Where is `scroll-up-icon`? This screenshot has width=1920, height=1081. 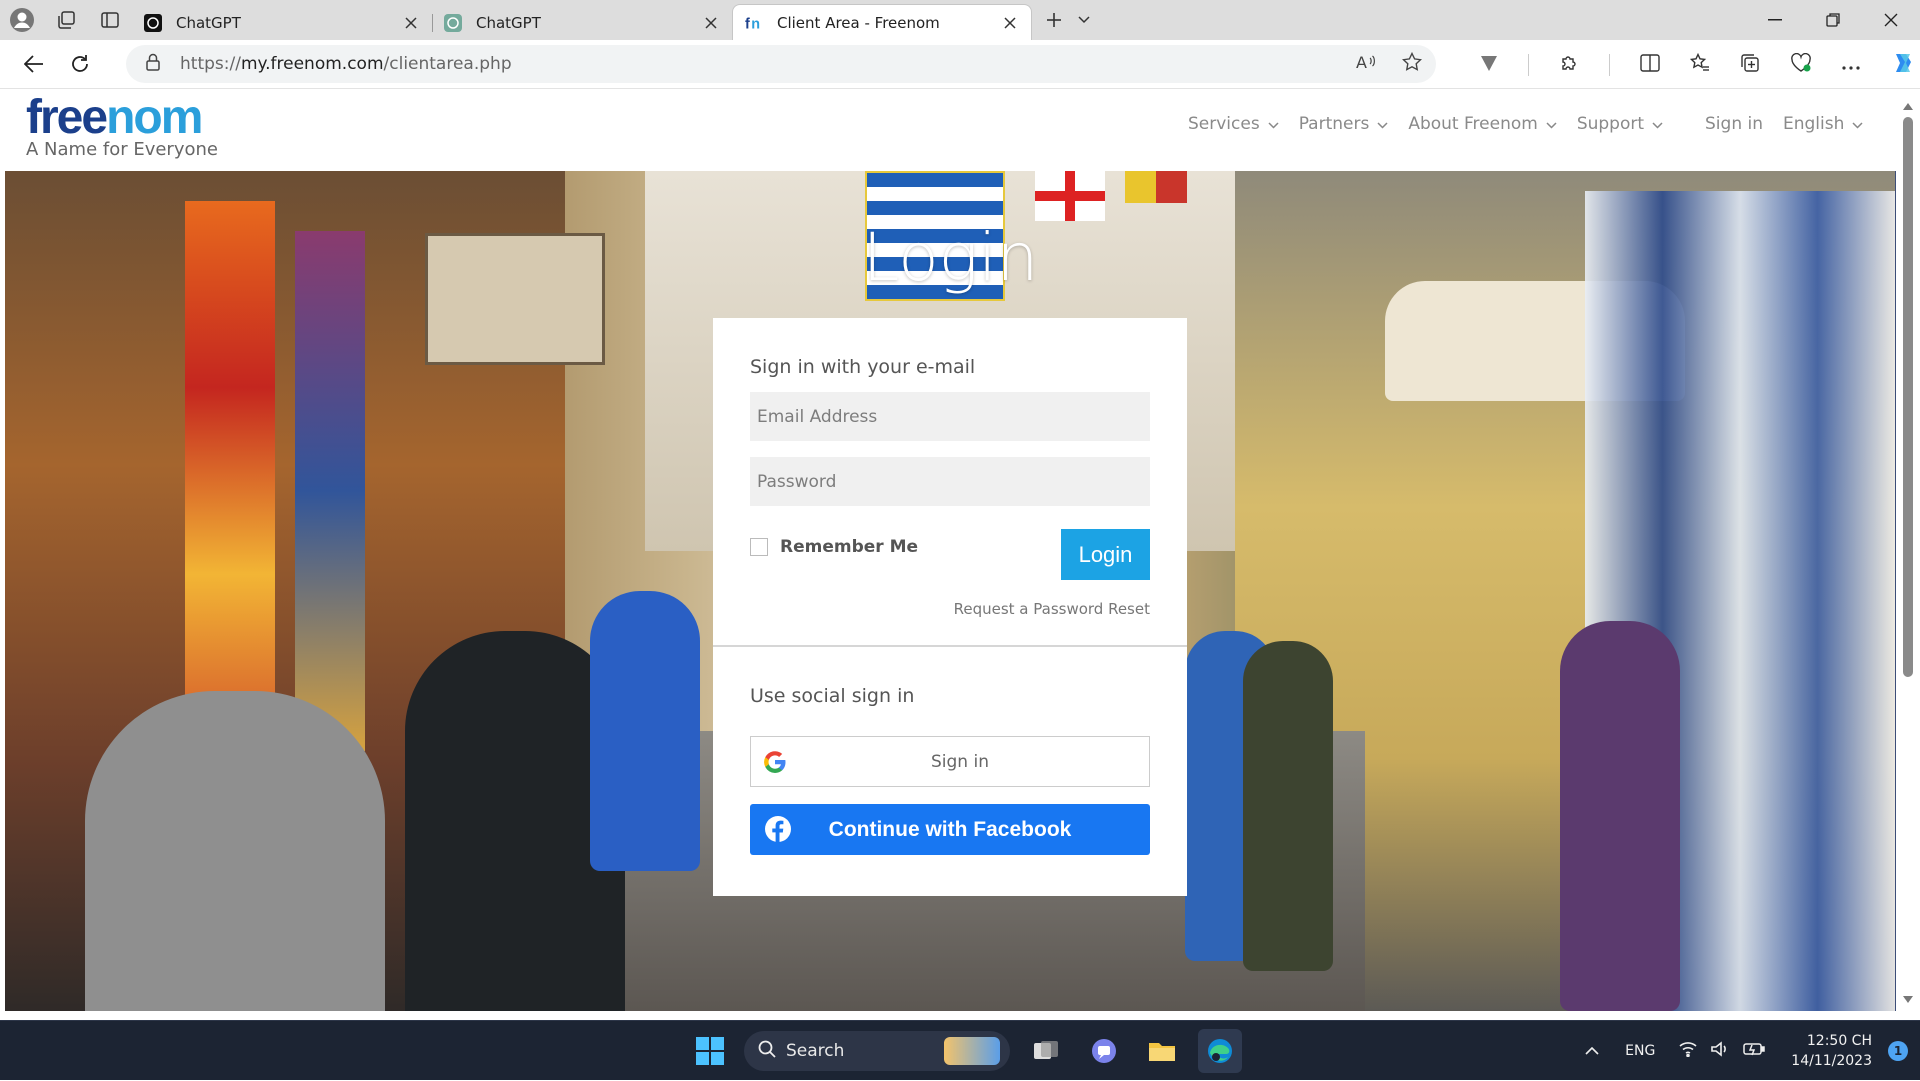
scroll-up-icon is located at coordinates (1908, 104).